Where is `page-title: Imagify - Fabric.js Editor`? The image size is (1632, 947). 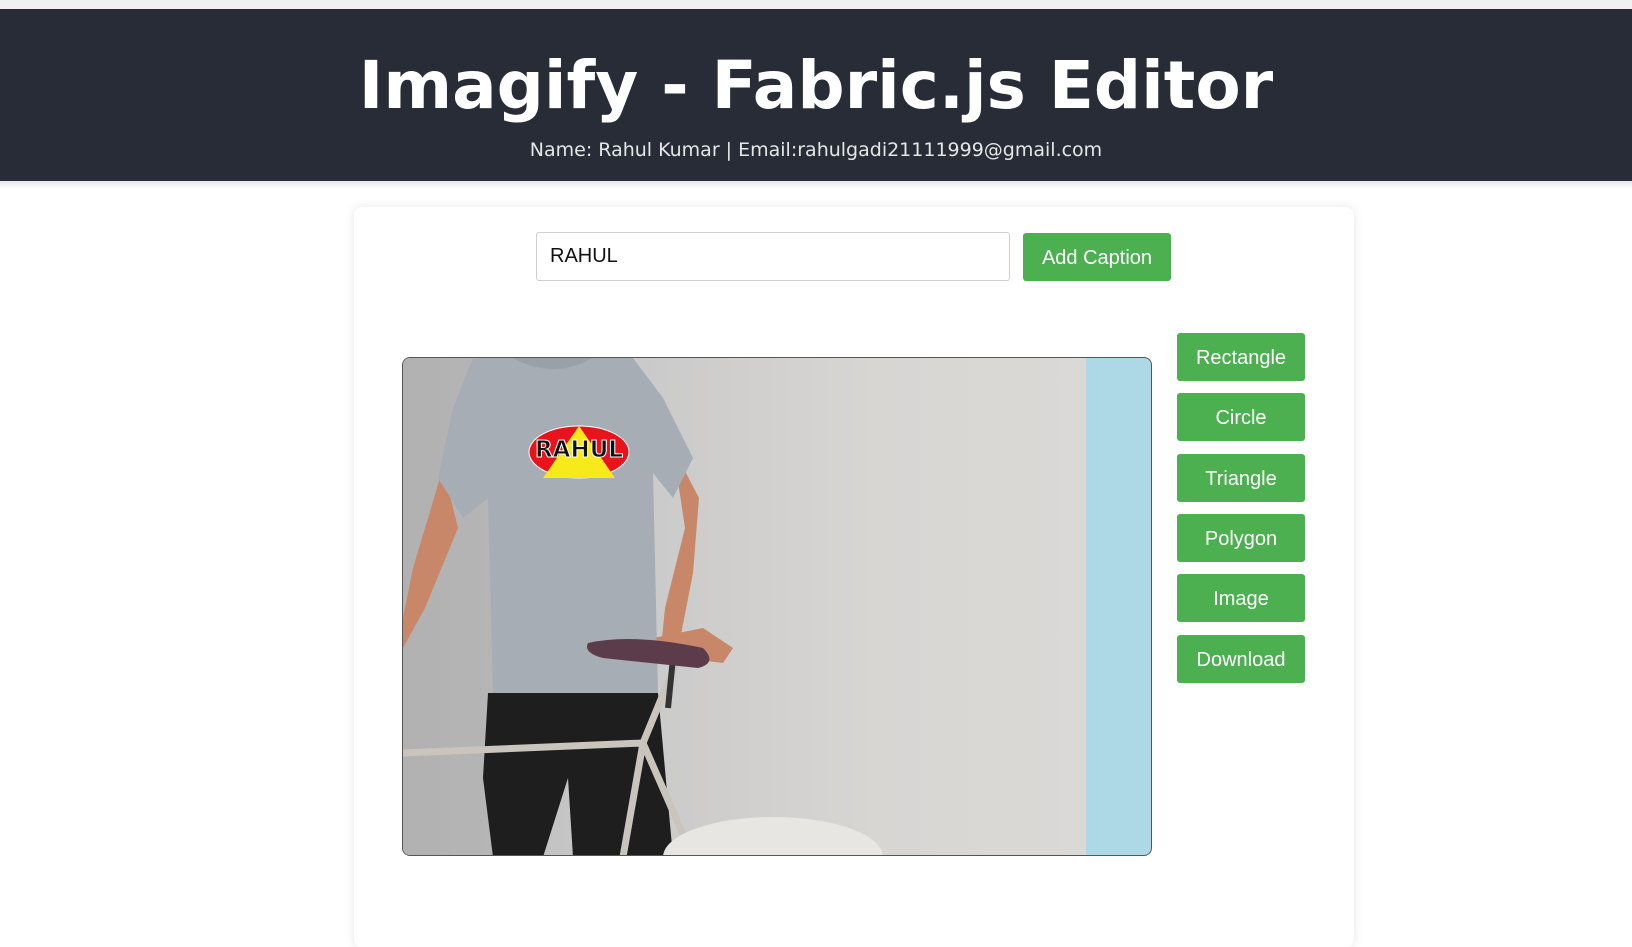
page-title: Imagify - Fabric.js Editor is located at coordinates (816, 85).